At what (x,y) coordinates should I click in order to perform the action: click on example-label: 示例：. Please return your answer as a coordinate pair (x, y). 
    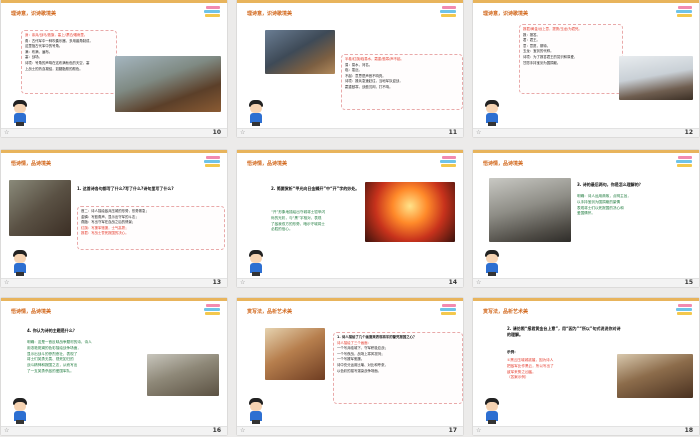
    Looking at the image, I should click on (512, 352).